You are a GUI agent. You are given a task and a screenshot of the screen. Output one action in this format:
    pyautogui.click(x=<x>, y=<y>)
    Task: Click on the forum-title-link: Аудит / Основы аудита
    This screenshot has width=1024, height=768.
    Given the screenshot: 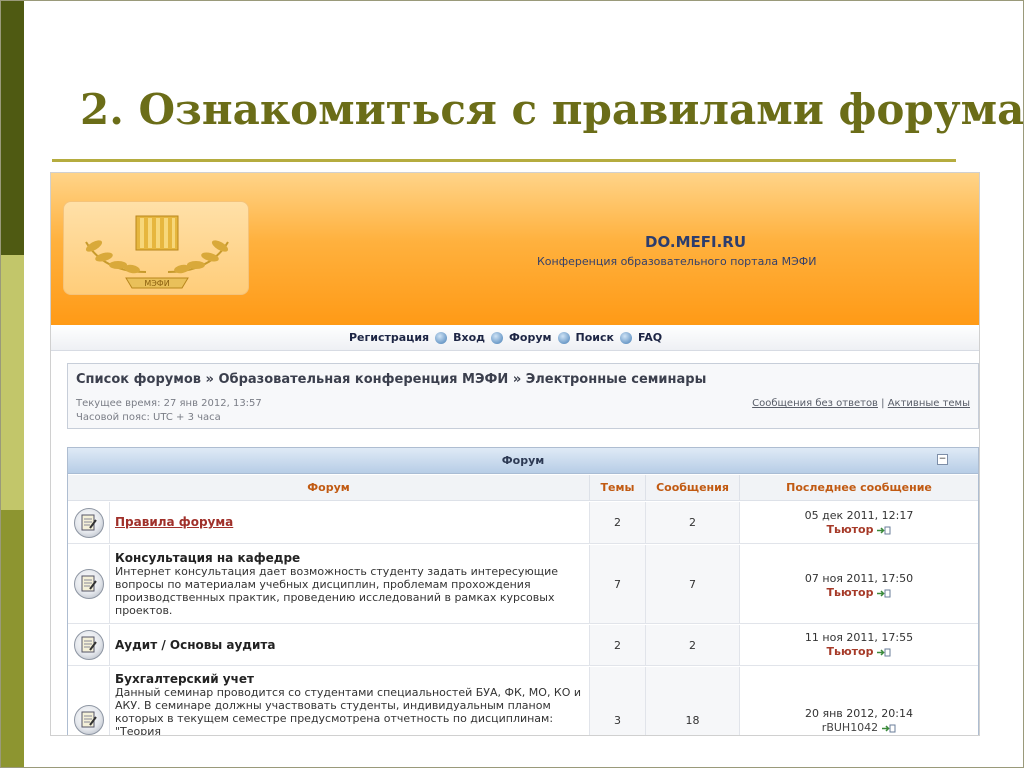 What is the action you would take?
    pyautogui.click(x=195, y=645)
    